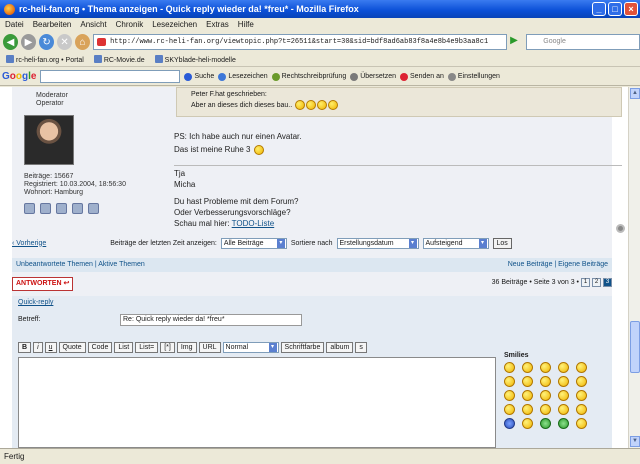 This screenshot has height=464, width=640. Describe the element at coordinates (93, 24) in the screenshot. I see `menu-ansicht: Ansicht` at that location.